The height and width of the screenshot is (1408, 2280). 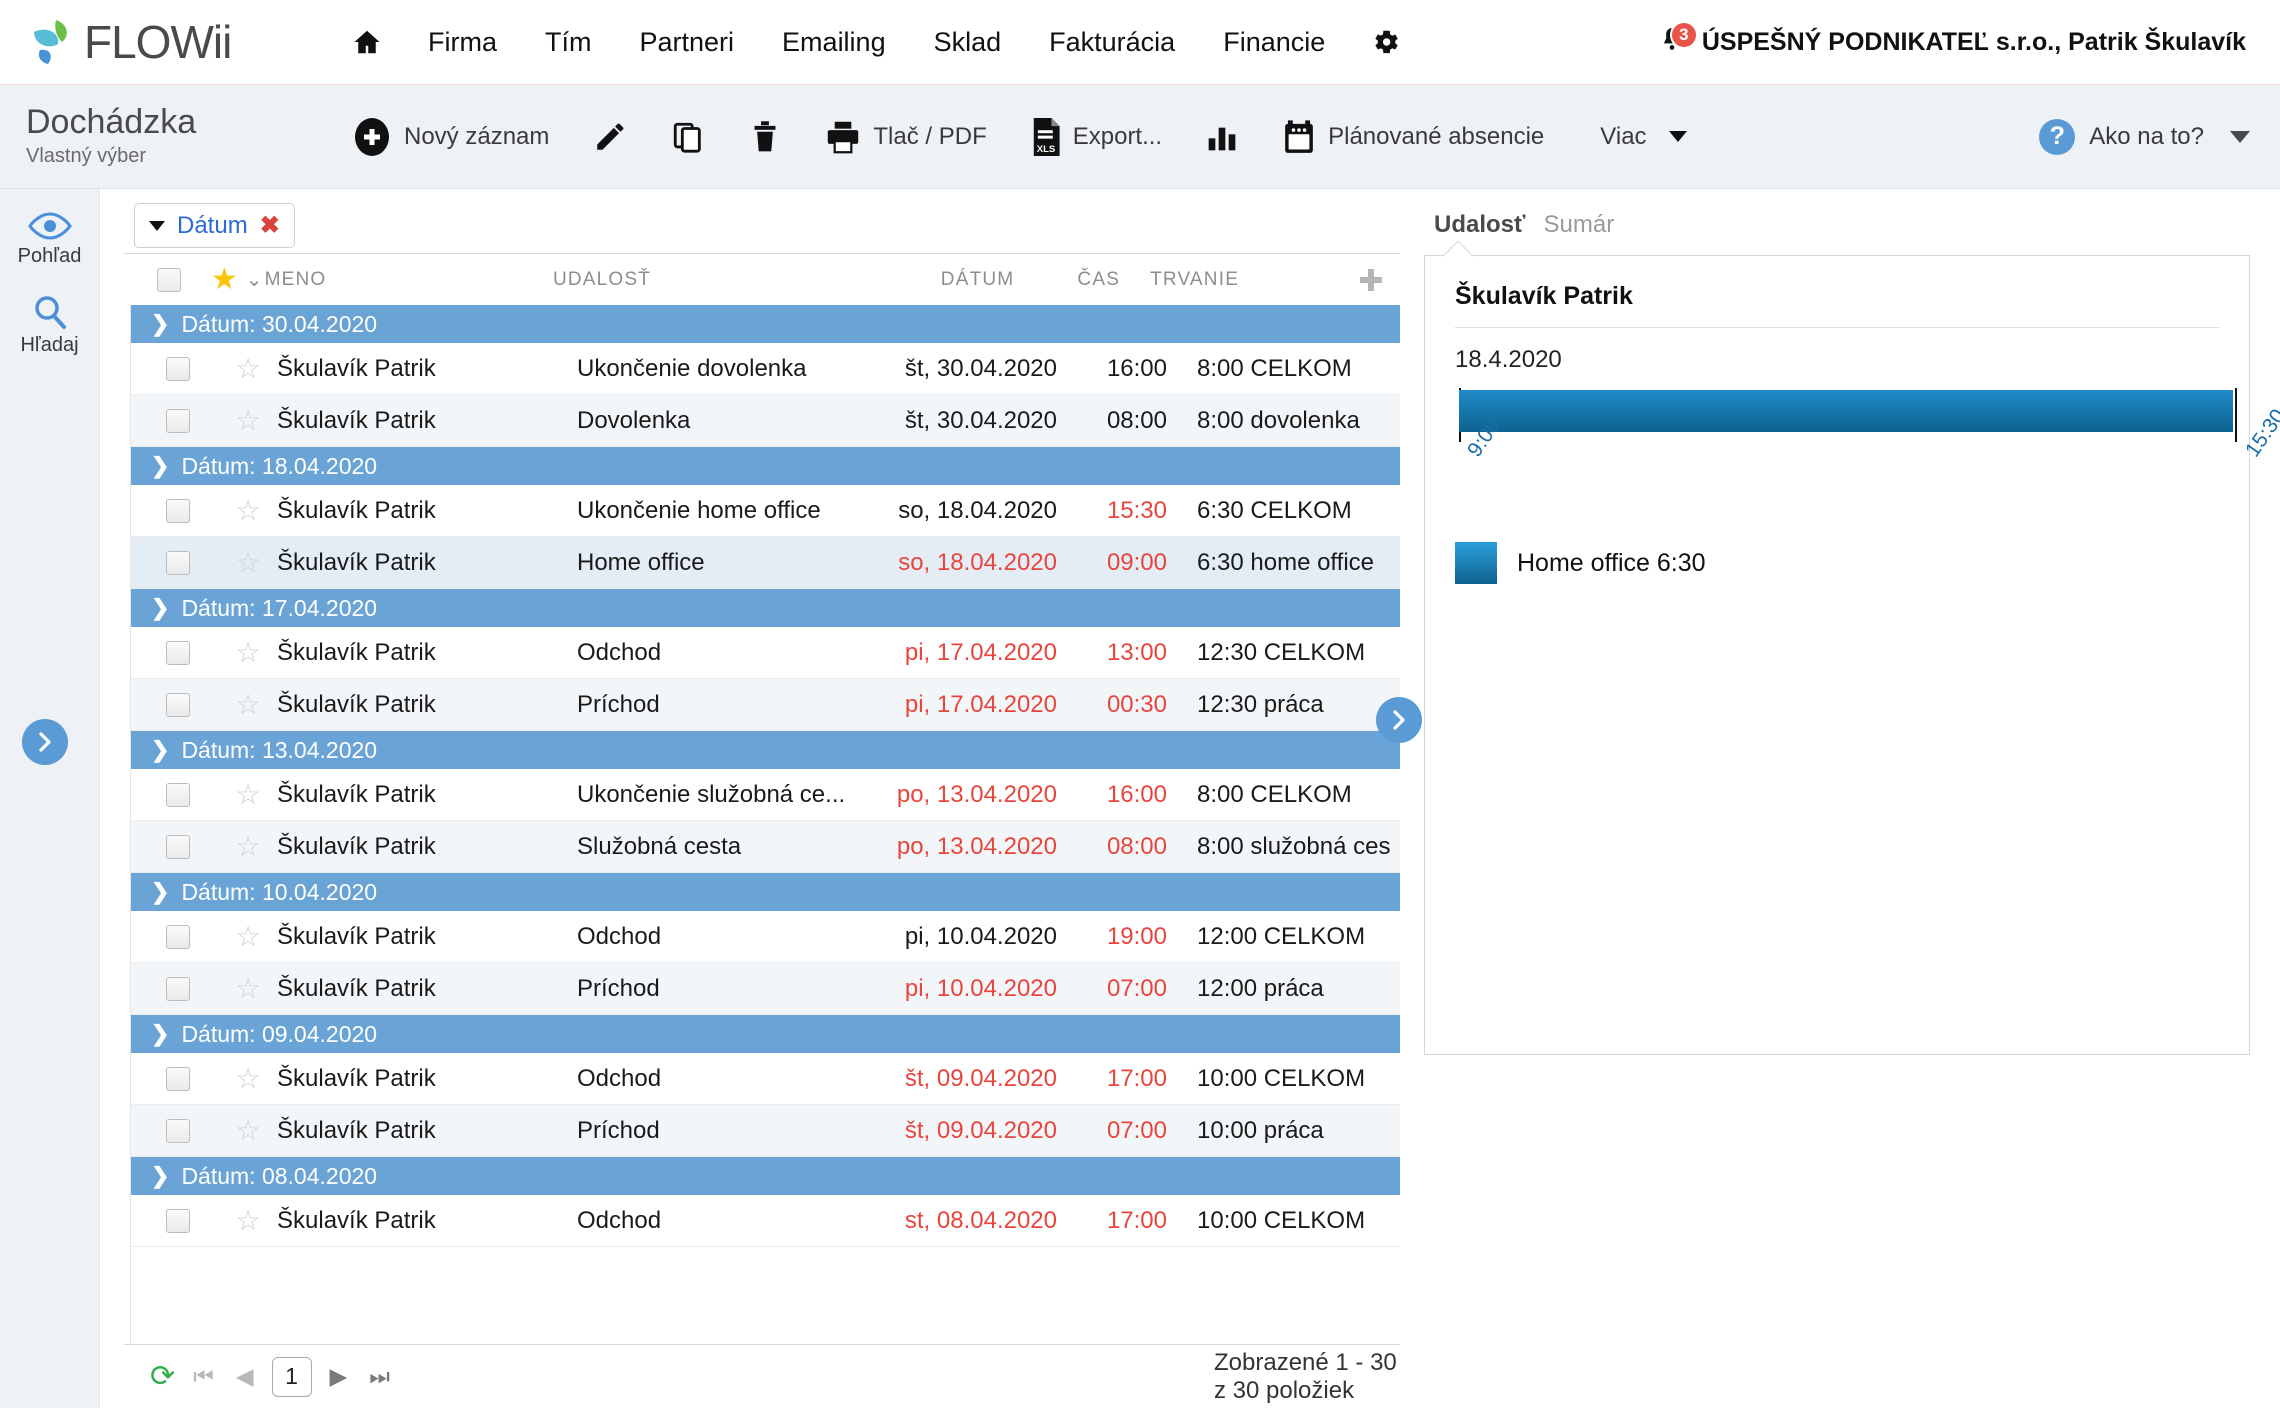 I want to click on collapse-detail-panel-button, so click(x=1399, y=720).